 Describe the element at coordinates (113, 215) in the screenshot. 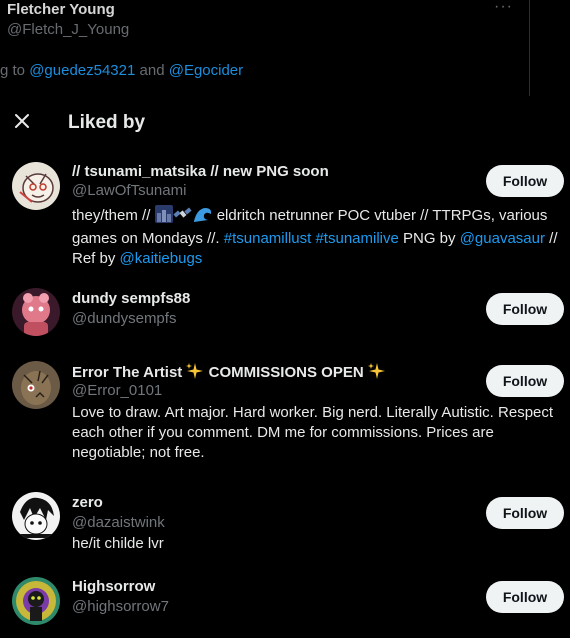

I see `bio-text: they/them //` at that location.